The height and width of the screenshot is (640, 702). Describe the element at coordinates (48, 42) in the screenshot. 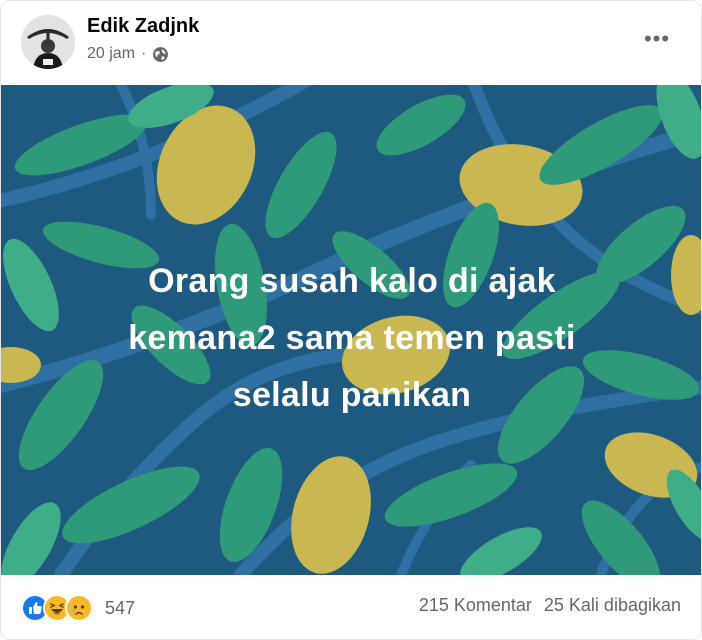

I see `avatar` at that location.